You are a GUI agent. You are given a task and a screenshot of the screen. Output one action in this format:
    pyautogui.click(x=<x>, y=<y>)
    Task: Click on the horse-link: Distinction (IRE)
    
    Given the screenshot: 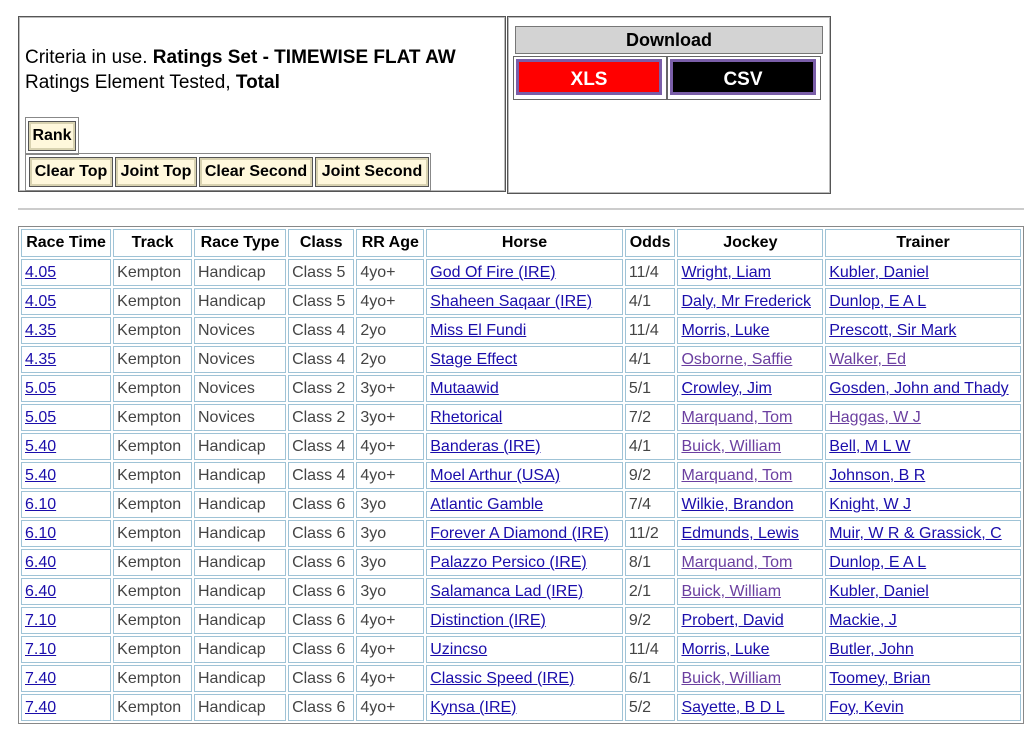 What is the action you would take?
    pyautogui.click(x=488, y=620)
    